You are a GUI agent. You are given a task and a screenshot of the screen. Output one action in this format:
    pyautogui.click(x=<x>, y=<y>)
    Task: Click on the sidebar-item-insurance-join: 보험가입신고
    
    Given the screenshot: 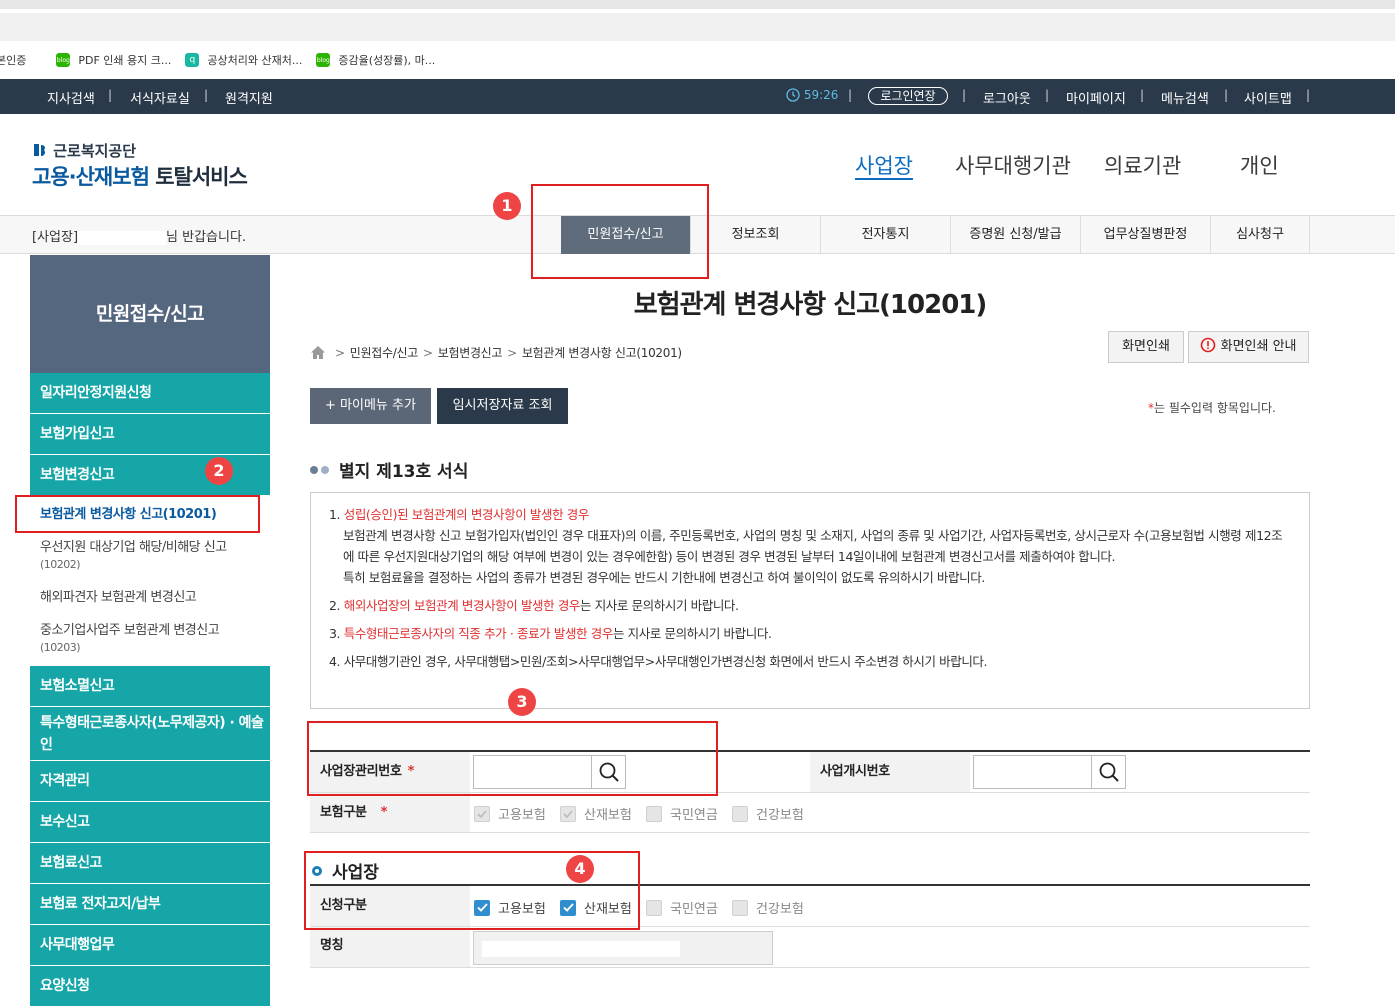 What is the action you would take?
    pyautogui.click(x=150, y=434)
    